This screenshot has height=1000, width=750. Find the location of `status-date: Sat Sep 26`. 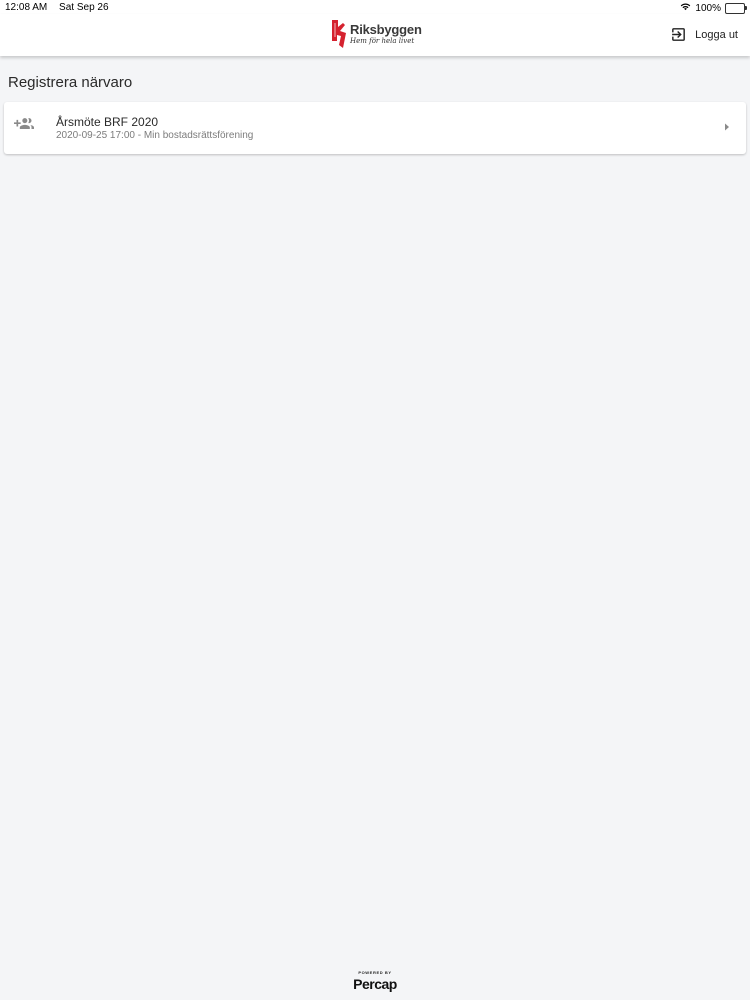

status-date: Sat Sep 26 is located at coordinates (84, 7).